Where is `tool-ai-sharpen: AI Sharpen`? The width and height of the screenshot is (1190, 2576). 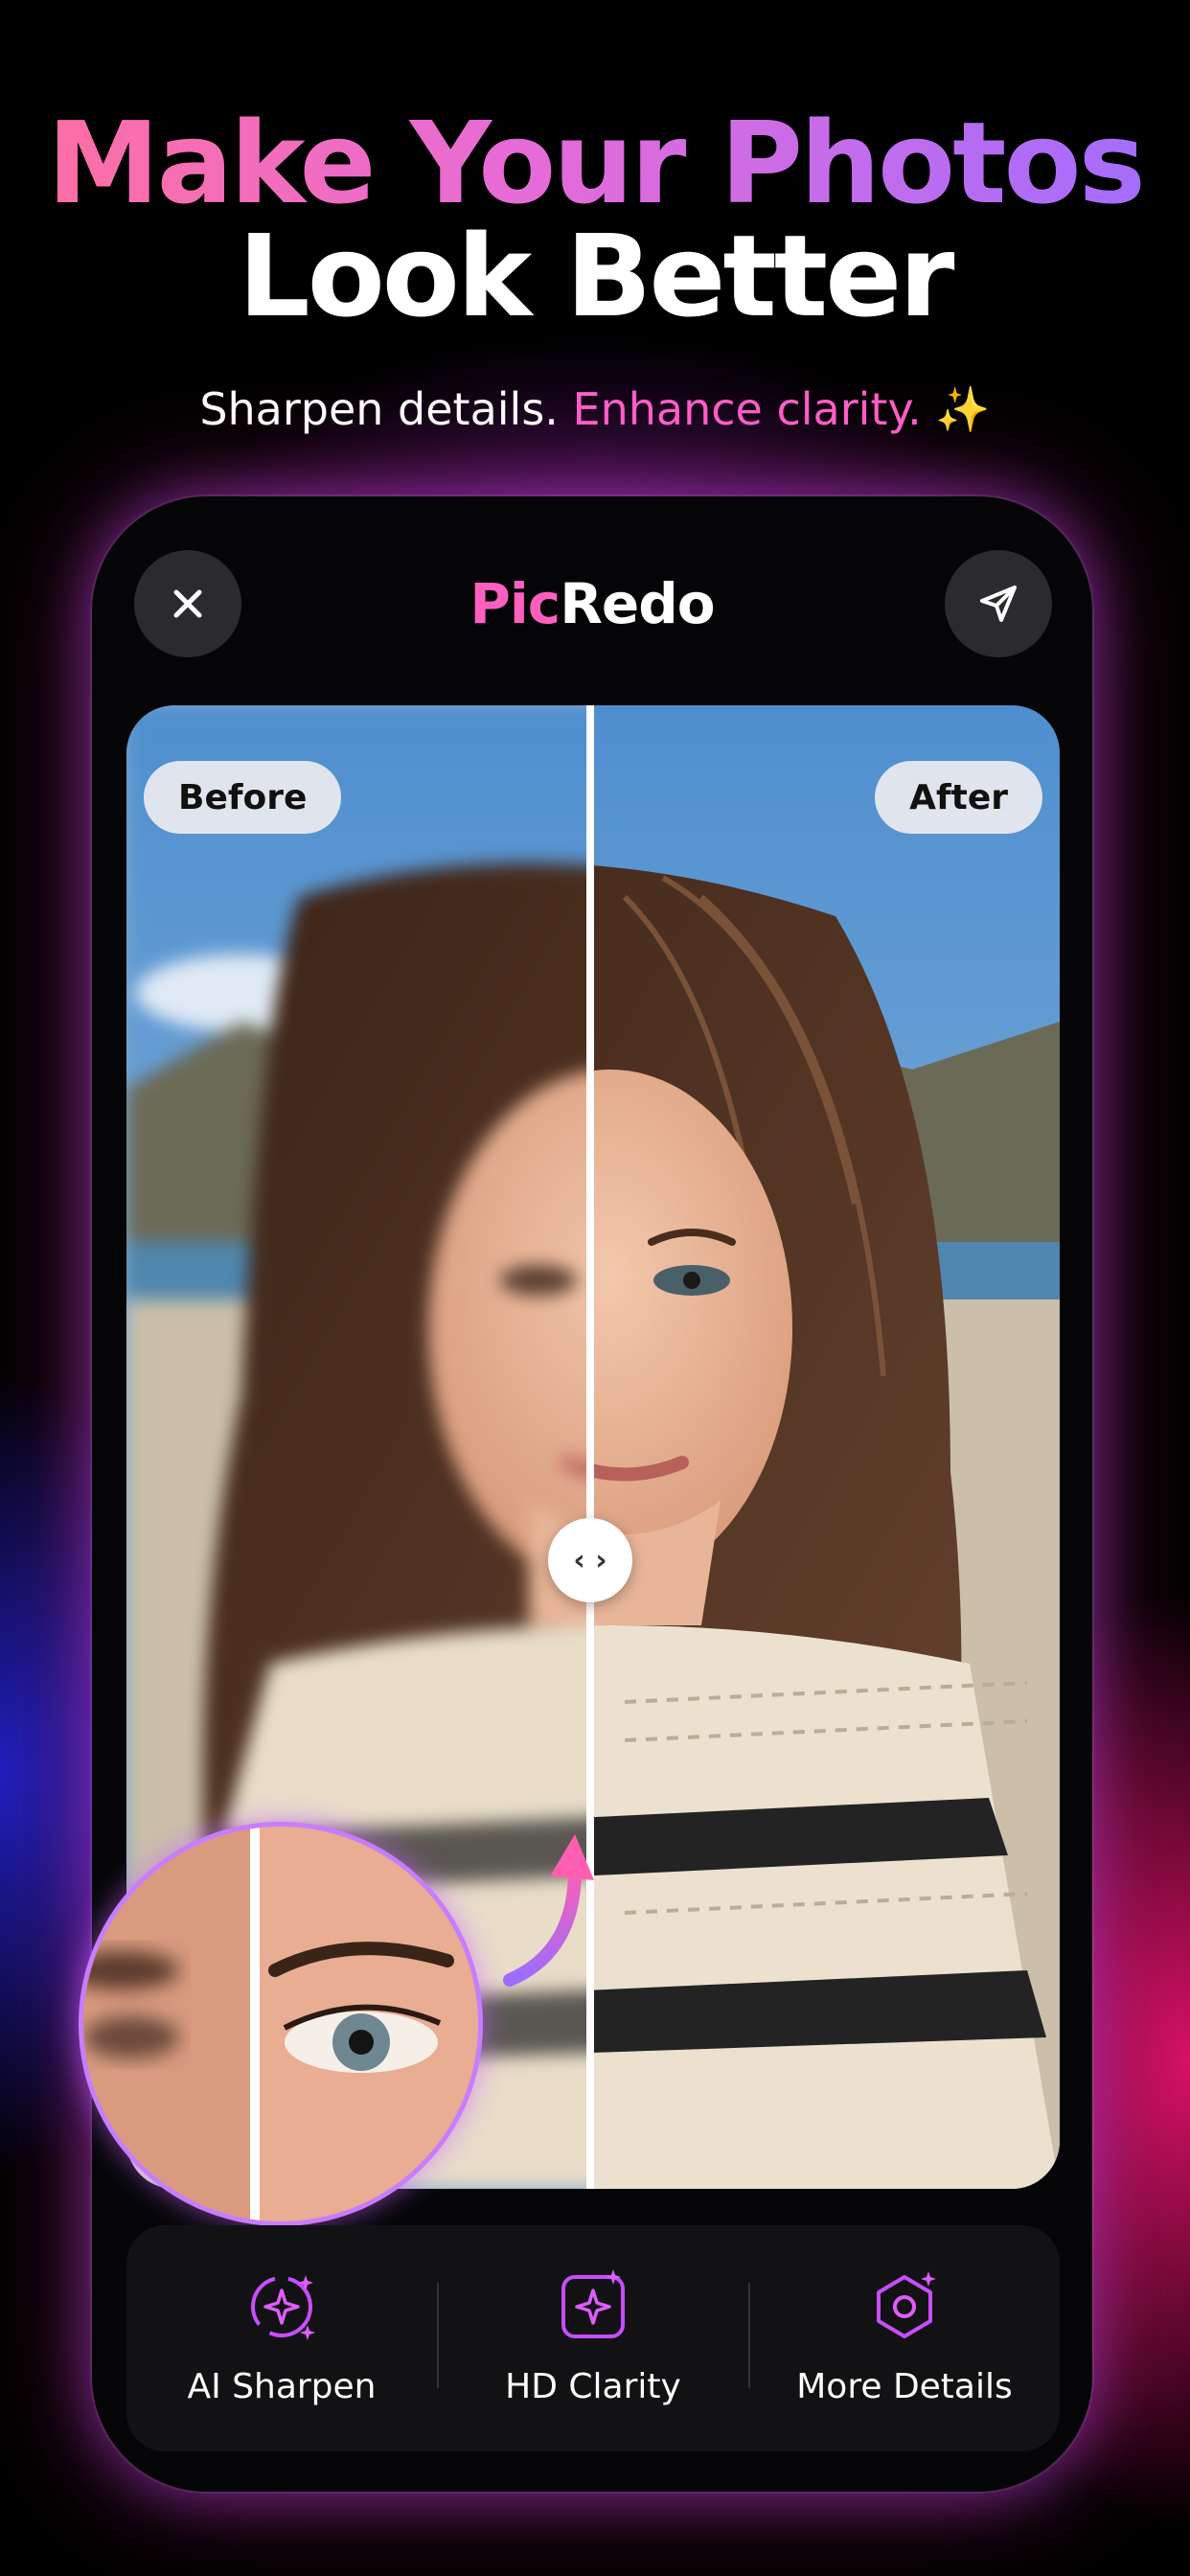
tool-ai-sharpen: AI Sharpen is located at coordinates (281, 2338).